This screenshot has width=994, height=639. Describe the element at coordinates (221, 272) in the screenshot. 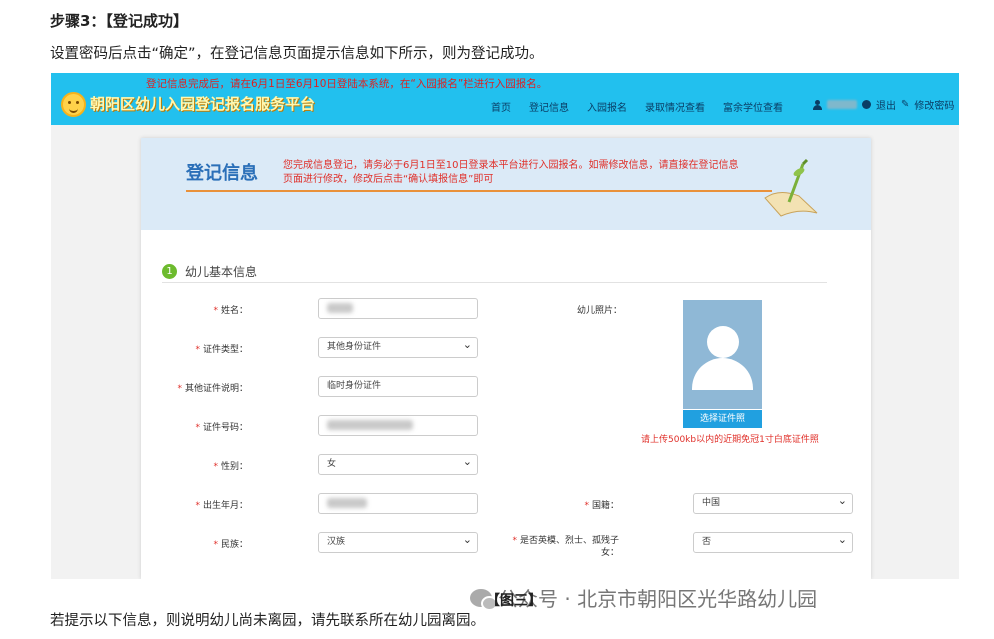

I see `section-title-text: 幼儿基本信息` at that location.